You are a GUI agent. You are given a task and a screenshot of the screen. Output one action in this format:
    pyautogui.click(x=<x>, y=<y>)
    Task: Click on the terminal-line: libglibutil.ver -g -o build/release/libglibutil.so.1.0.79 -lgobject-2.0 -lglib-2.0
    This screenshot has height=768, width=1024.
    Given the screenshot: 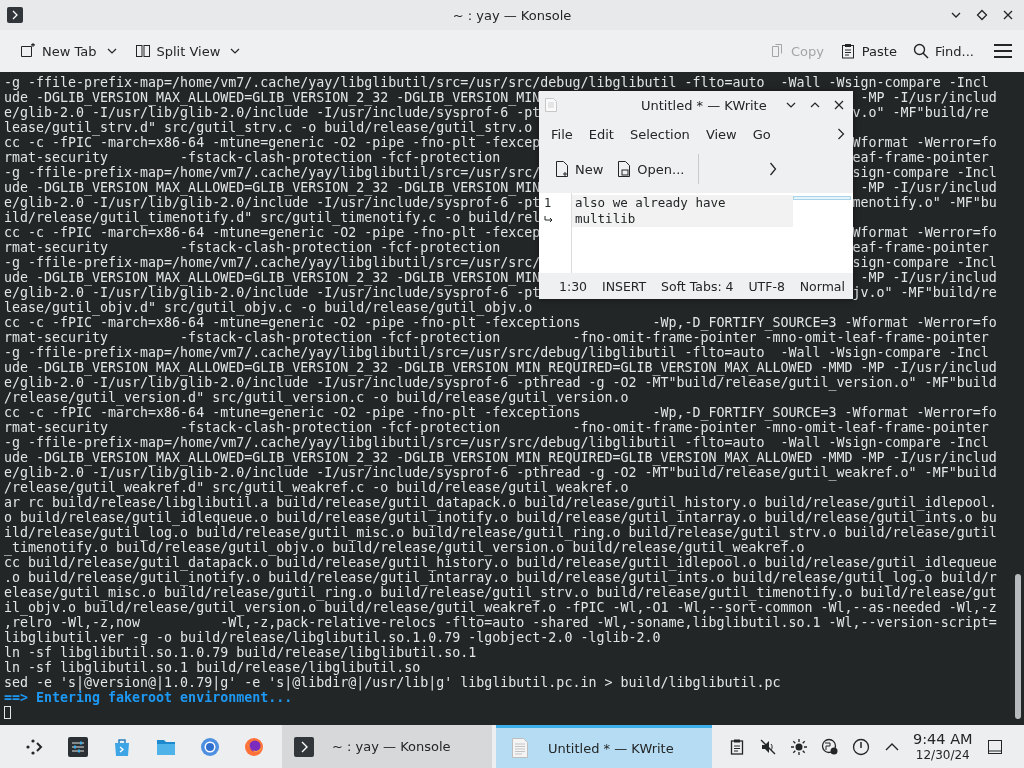 What is the action you would take?
    pyautogui.click(x=332, y=637)
    